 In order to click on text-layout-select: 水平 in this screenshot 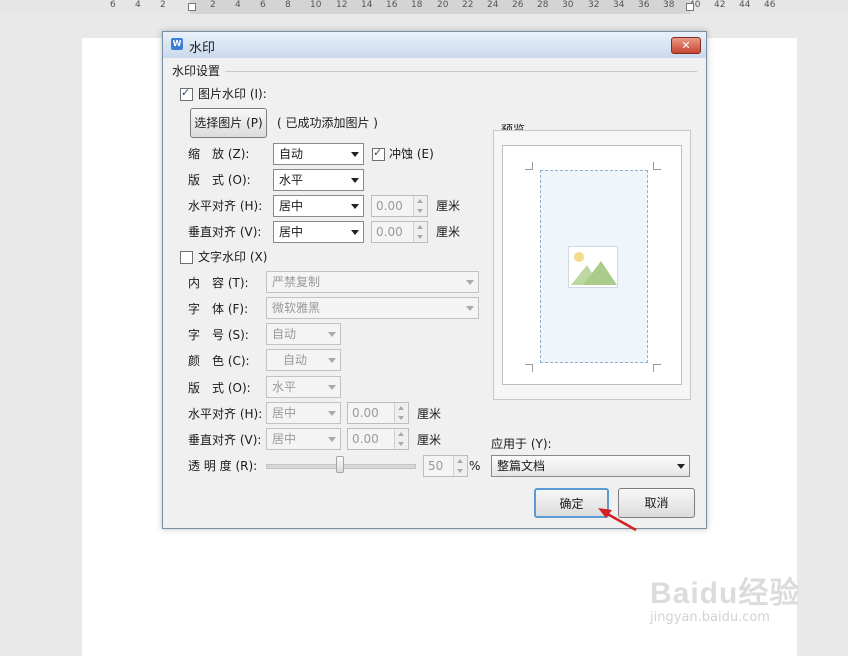, I will do `click(303, 387)`.